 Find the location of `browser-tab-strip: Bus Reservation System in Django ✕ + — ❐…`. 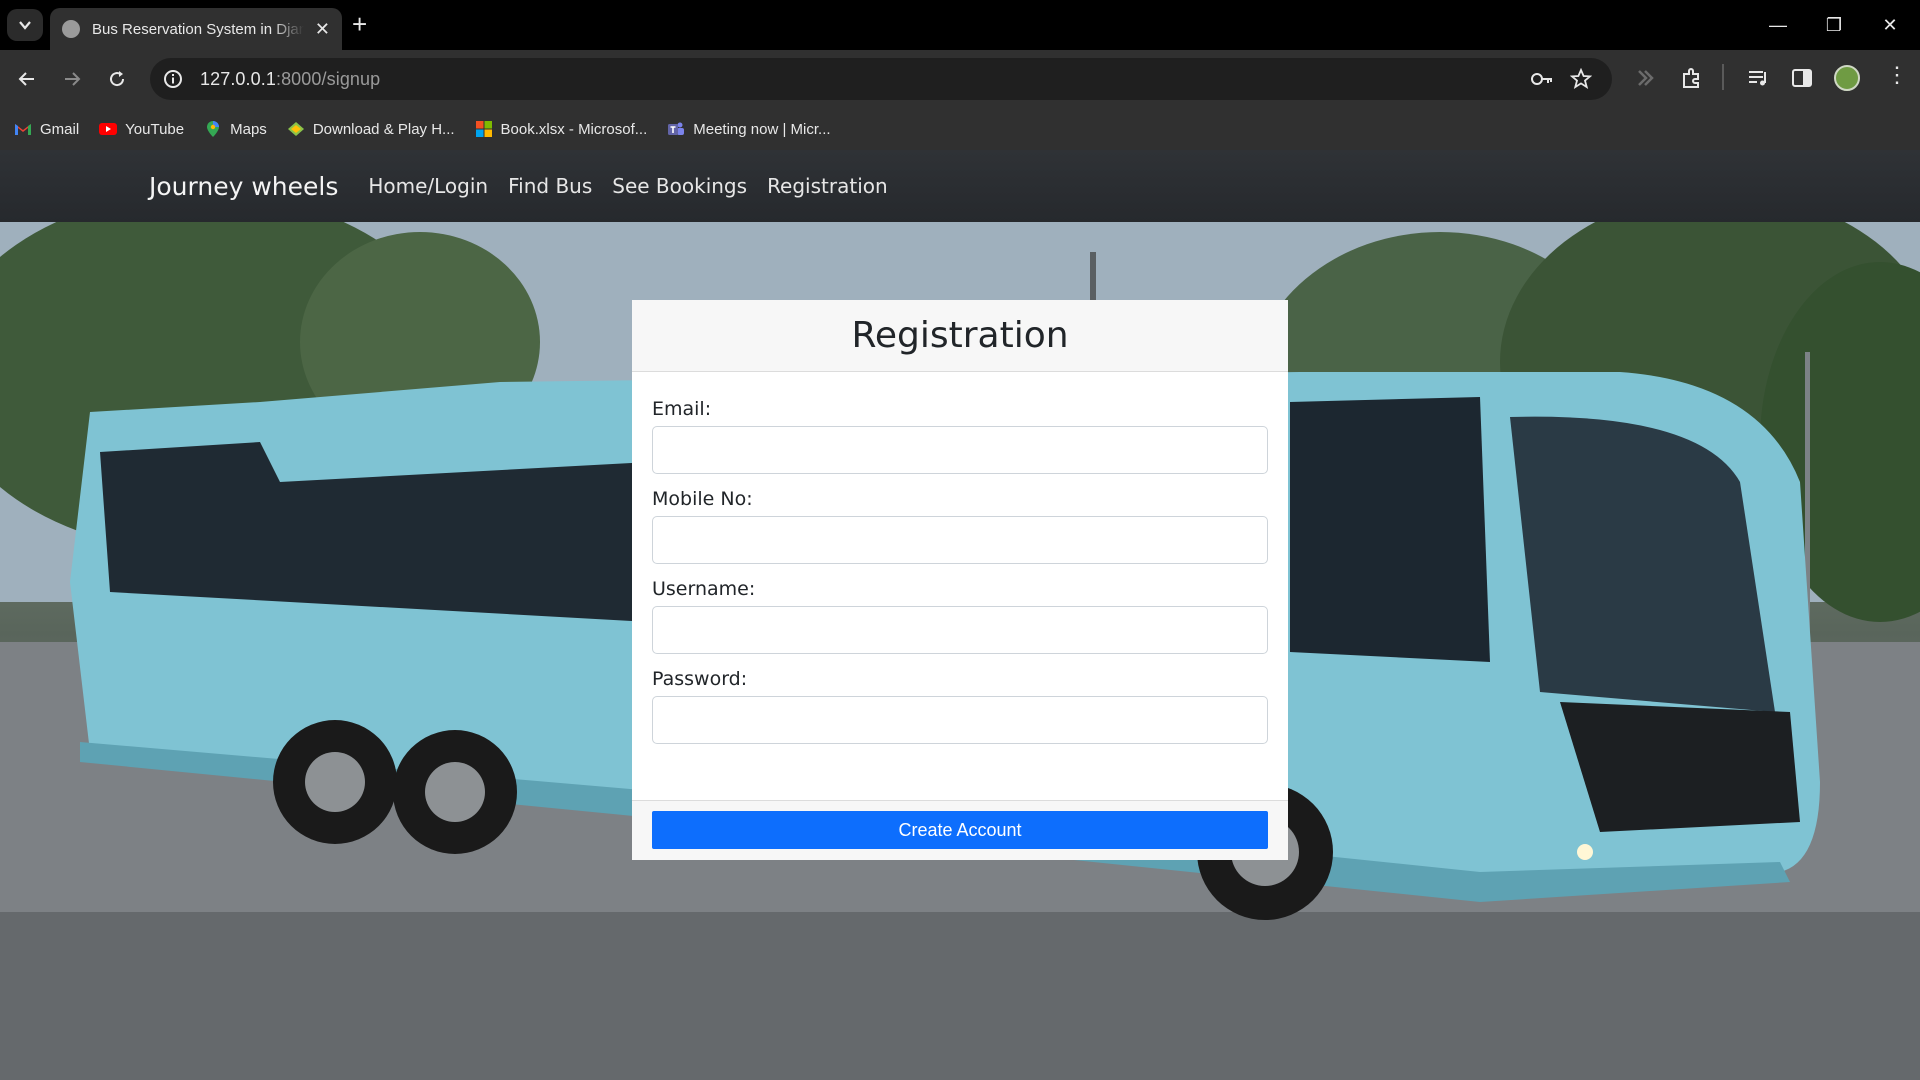

browser-tab-strip: Bus Reservation System in Django ✕ + — ❐… is located at coordinates (960, 25).